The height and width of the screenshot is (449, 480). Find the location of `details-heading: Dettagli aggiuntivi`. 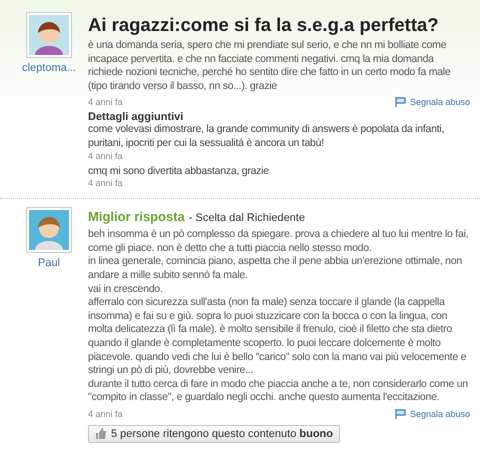

details-heading: Dettagli aggiuntivi is located at coordinates (136, 117).